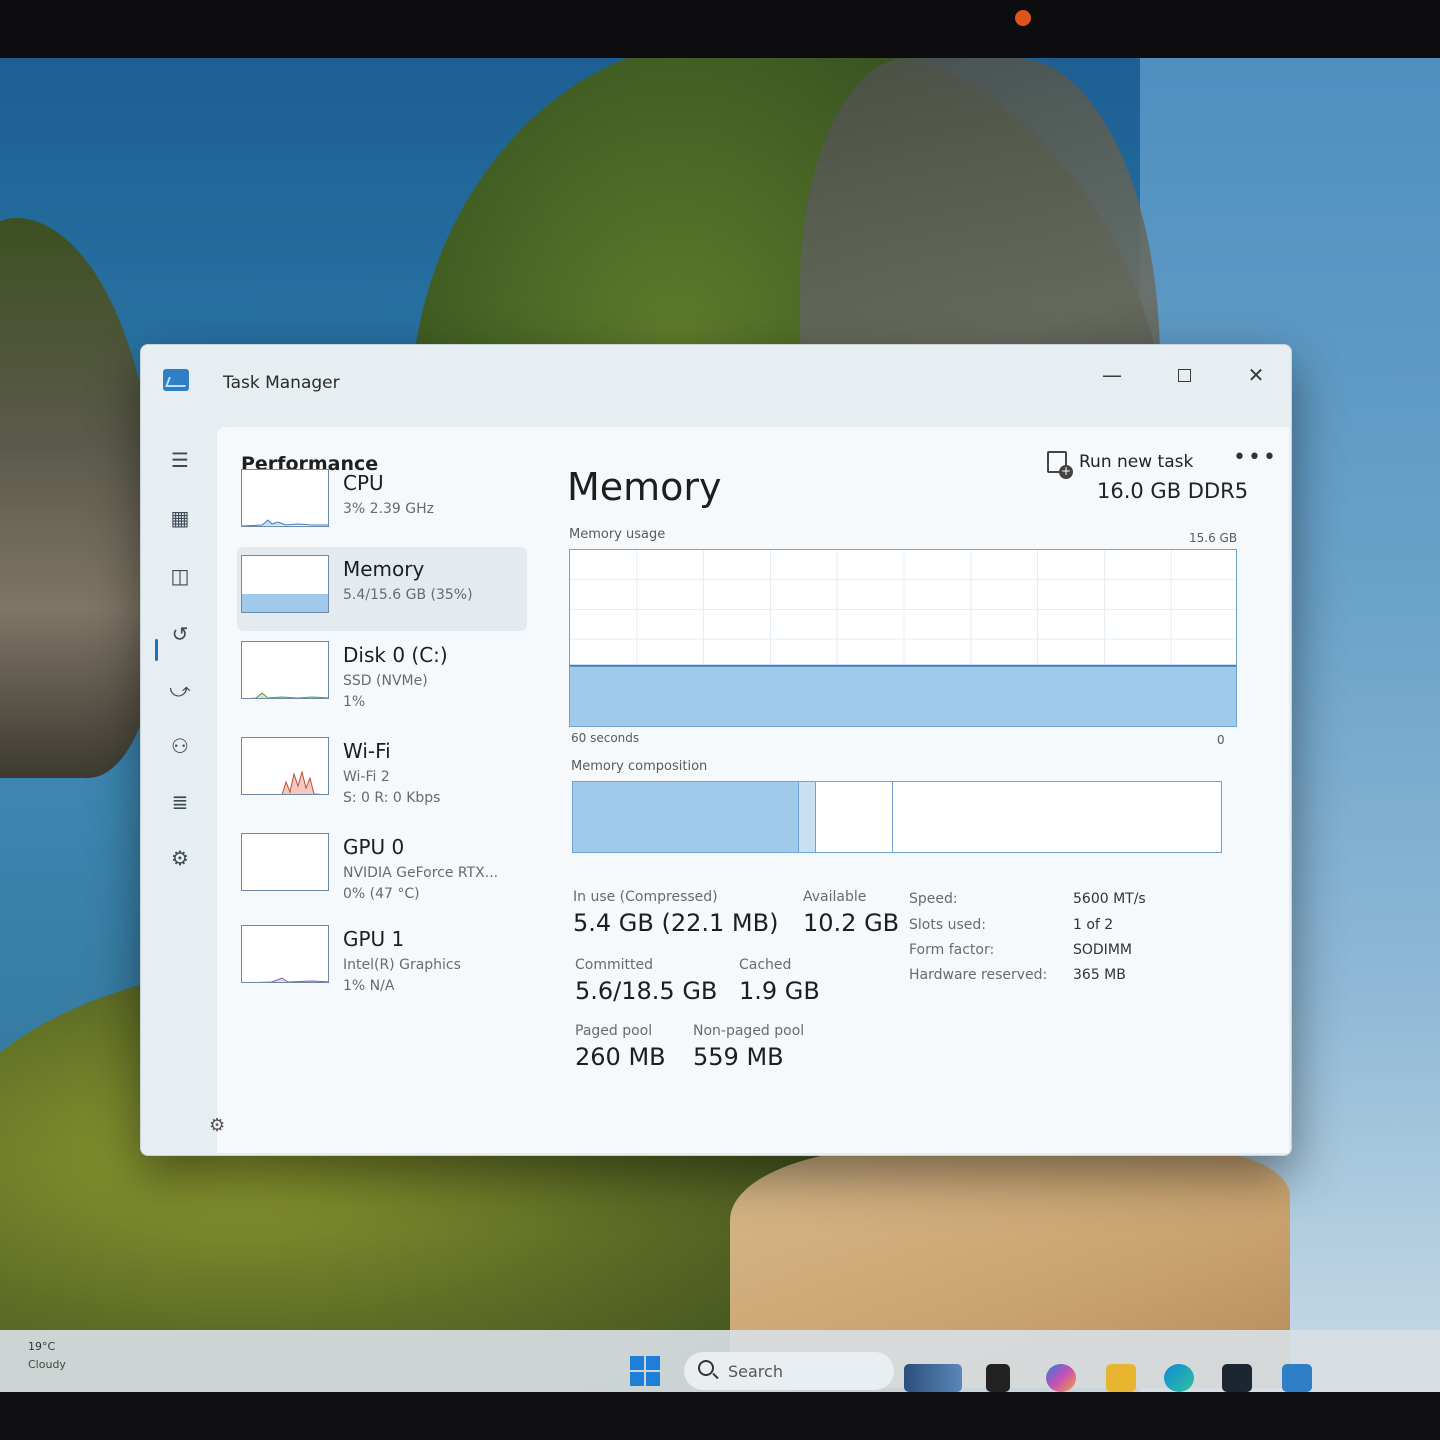  Describe the element at coordinates (720, 29) in the screenshot. I see `monitor-bezel-top` at that location.